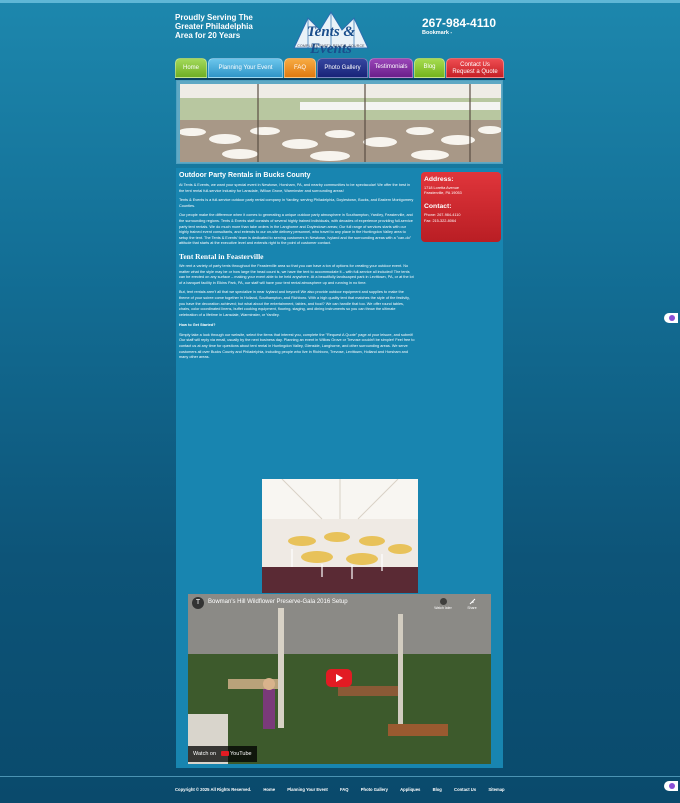 The width and height of the screenshot is (680, 803). What do you see at coordinates (410, 789) in the screenshot?
I see `footer-link-appliques: Appliques` at bounding box center [410, 789].